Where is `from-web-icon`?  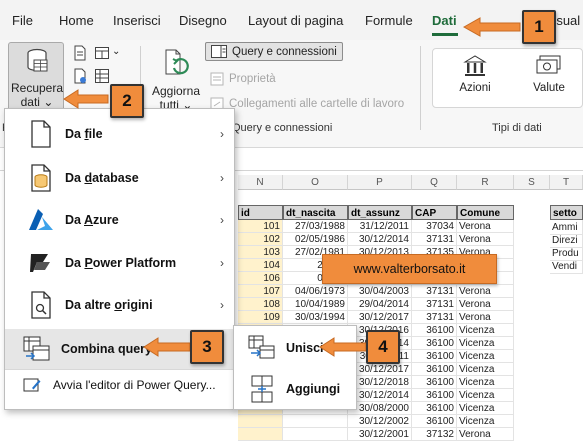
from-web-icon is located at coordinates (102, 53).